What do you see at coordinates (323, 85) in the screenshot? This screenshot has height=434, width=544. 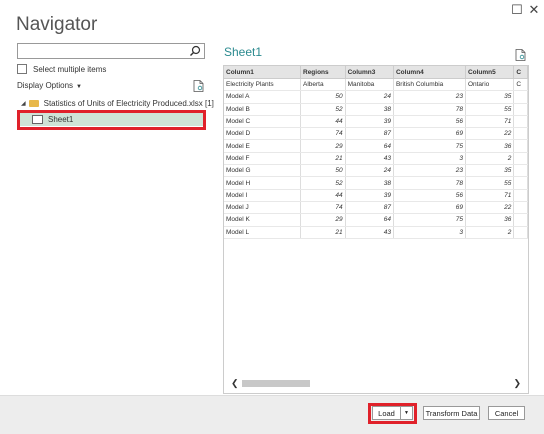 I see `table-cell: Alberta` at bounding box center [323, 85].